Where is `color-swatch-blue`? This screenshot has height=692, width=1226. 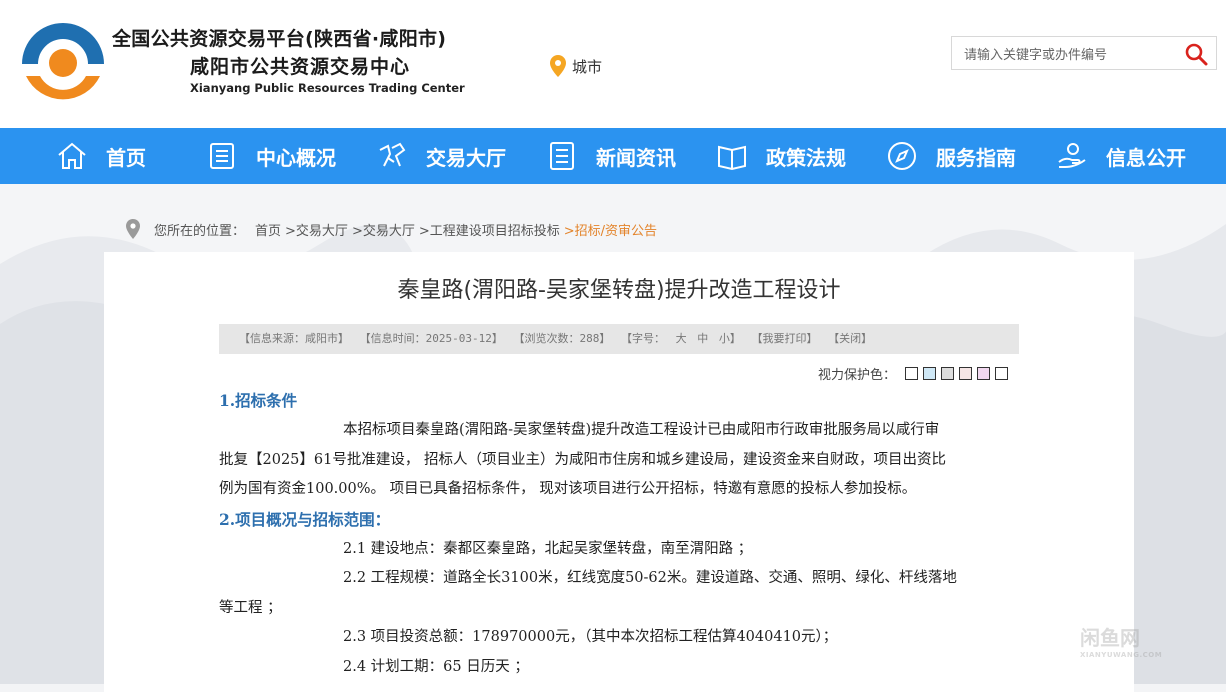
color-swatch-blue is located at coordinates (930, 373).